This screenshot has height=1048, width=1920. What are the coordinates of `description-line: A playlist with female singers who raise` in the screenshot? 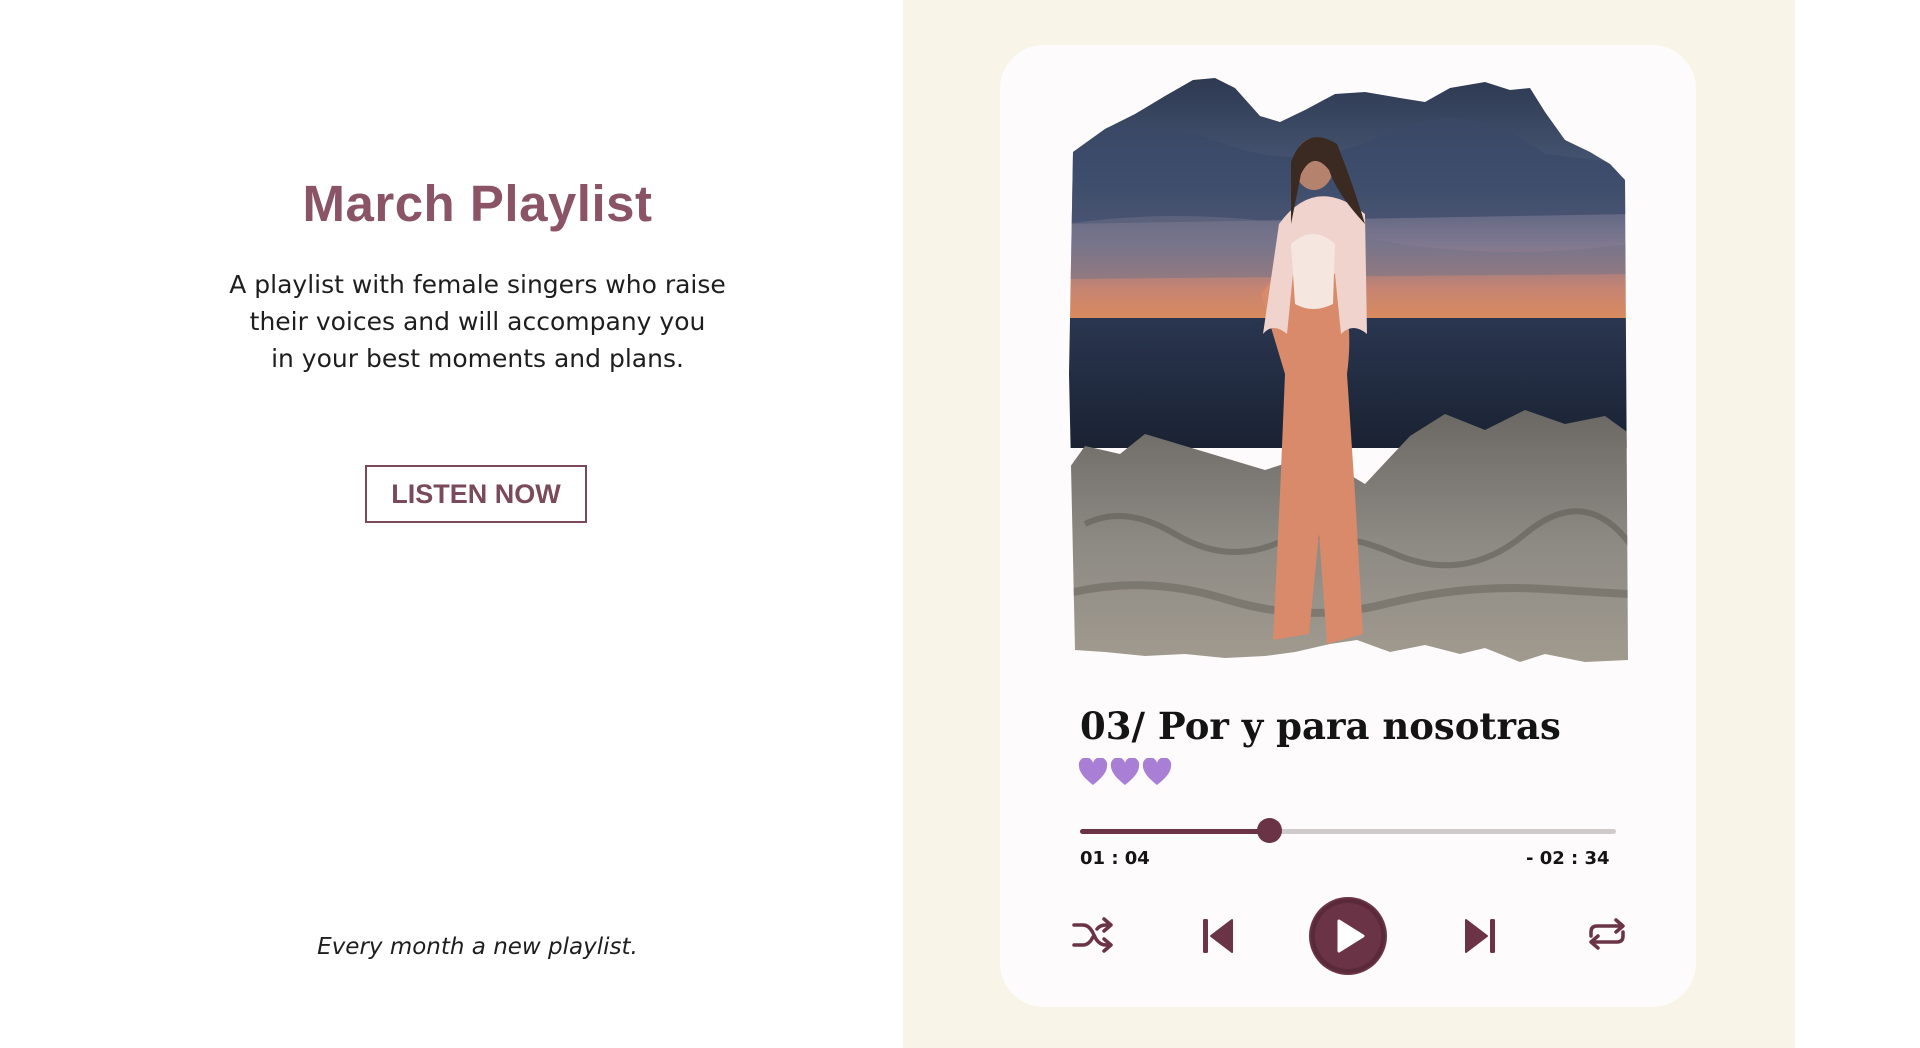 It's located at (477, 284).